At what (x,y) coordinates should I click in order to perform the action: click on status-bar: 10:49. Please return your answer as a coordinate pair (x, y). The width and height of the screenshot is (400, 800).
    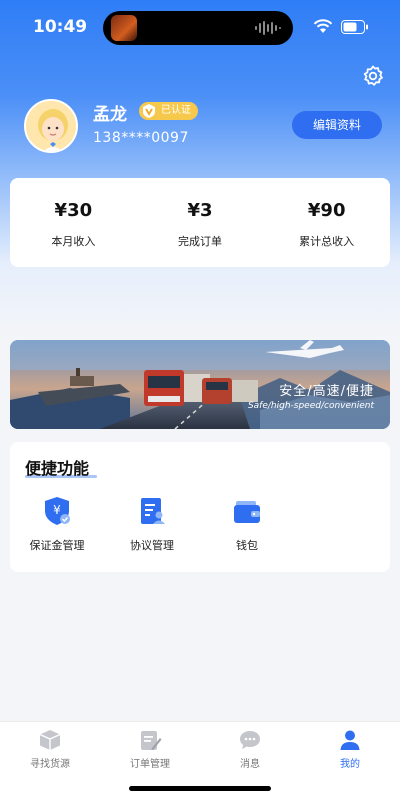
    Looking at the image, I should click on (200, 27).